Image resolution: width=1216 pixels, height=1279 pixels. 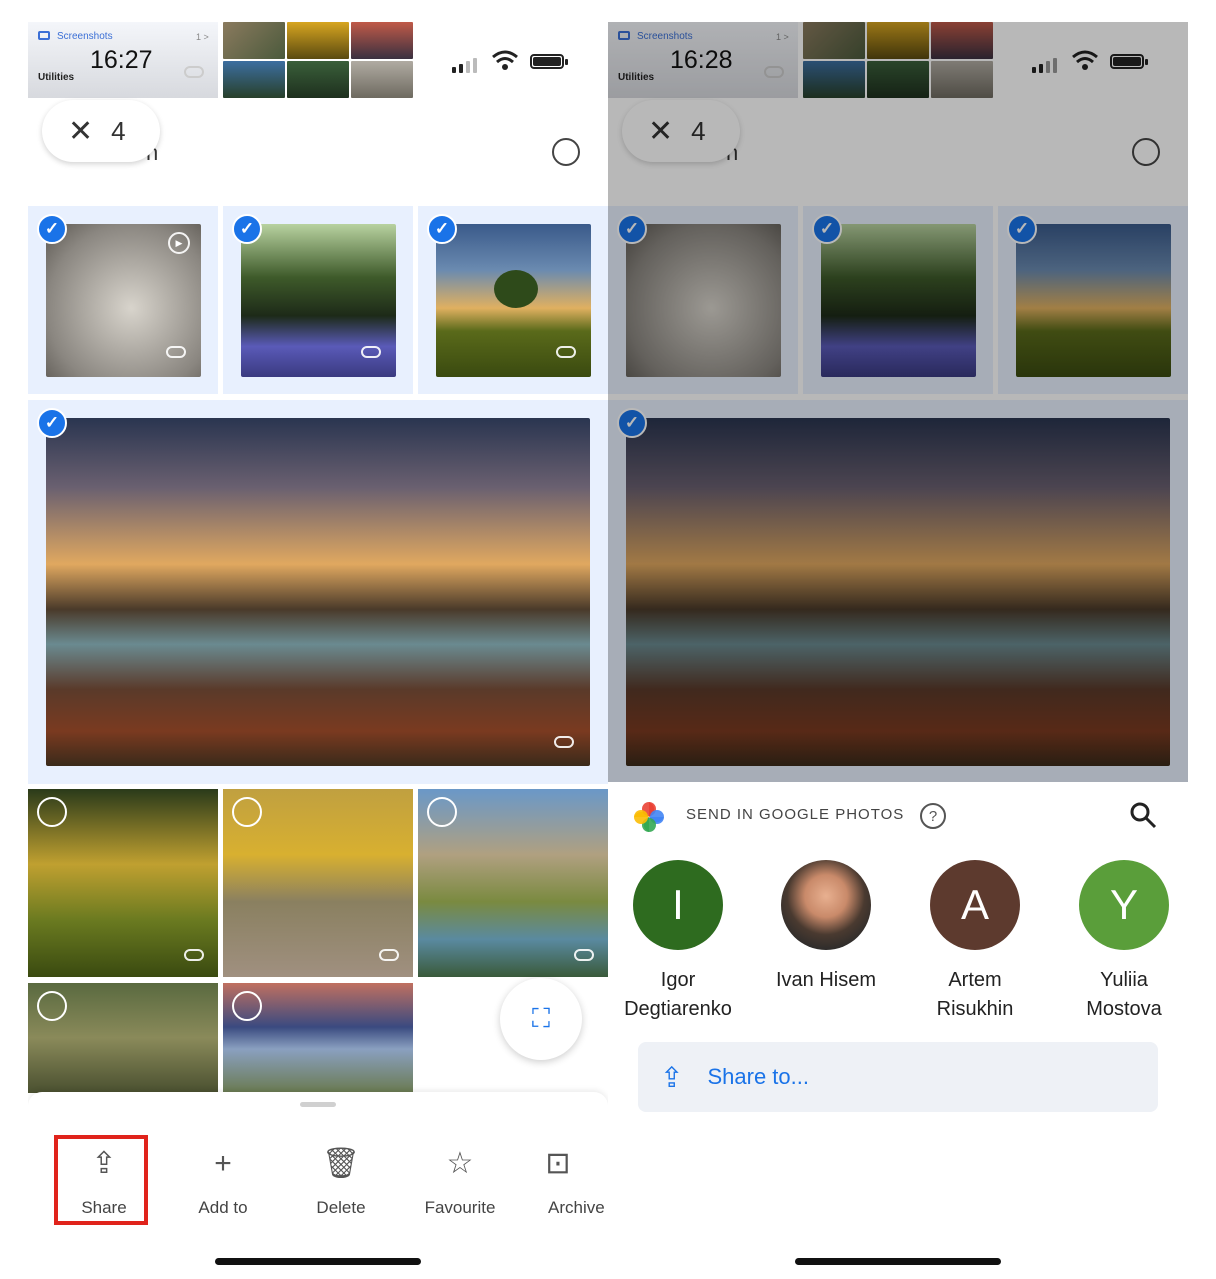 I want to click on favourite-action: ☆ Favourite, so click(x=460, y=1181).